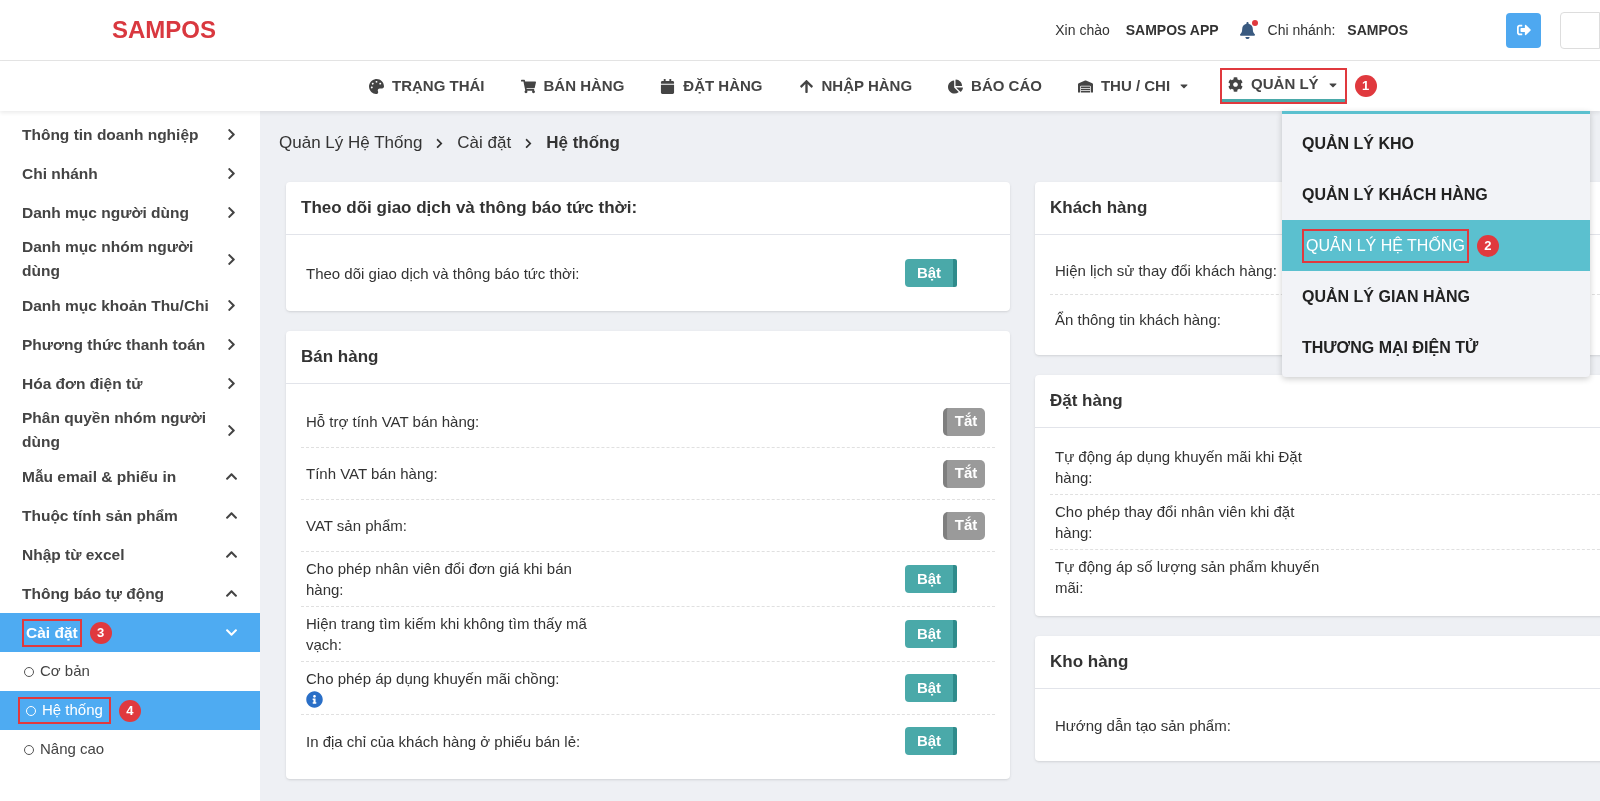 This screenshot has height=801, width=1600. What do you see at coordinates (372, 474) in the screenshot?
I see `setting-label: Tính VAT bán hàng:` at bounding box center [372, 474].